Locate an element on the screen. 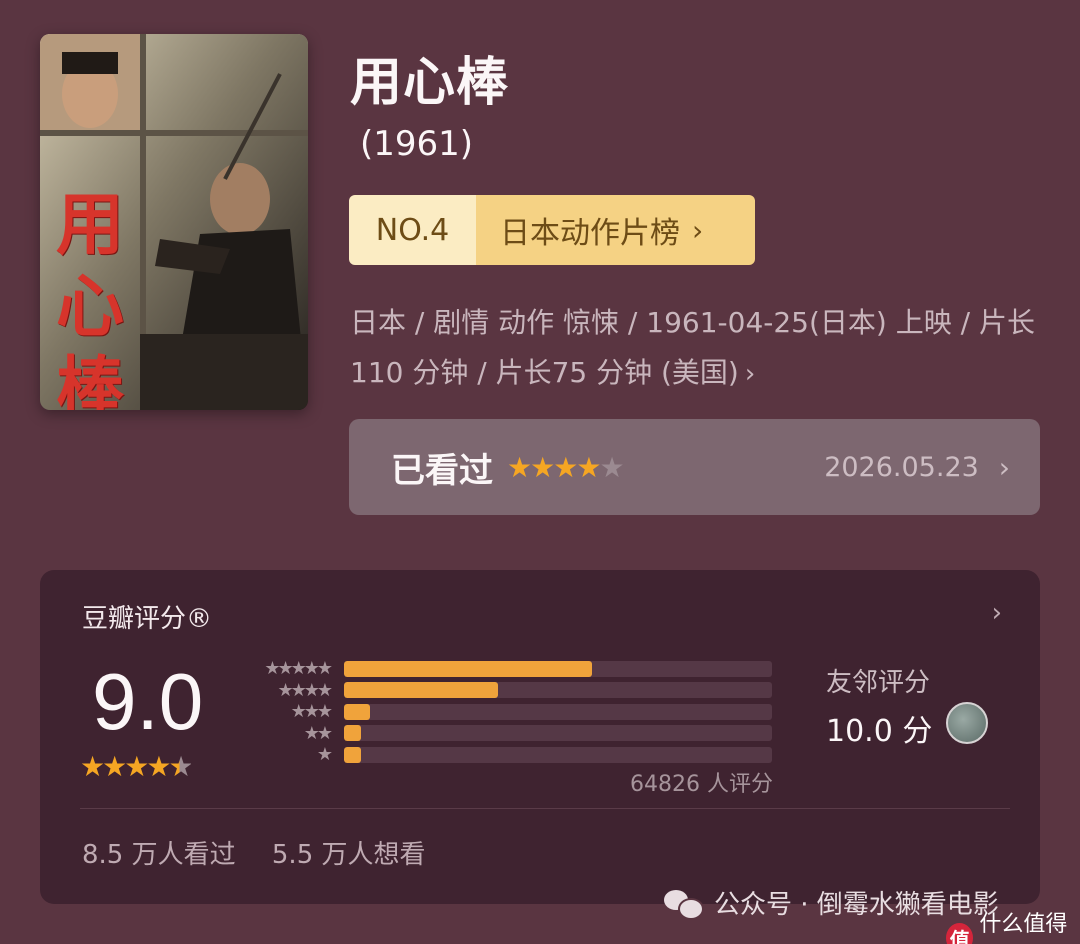 The height and width of the screenshot is (944, 1080). friend-rating-label: 友邻评分 is located at coordinates (878, 683).